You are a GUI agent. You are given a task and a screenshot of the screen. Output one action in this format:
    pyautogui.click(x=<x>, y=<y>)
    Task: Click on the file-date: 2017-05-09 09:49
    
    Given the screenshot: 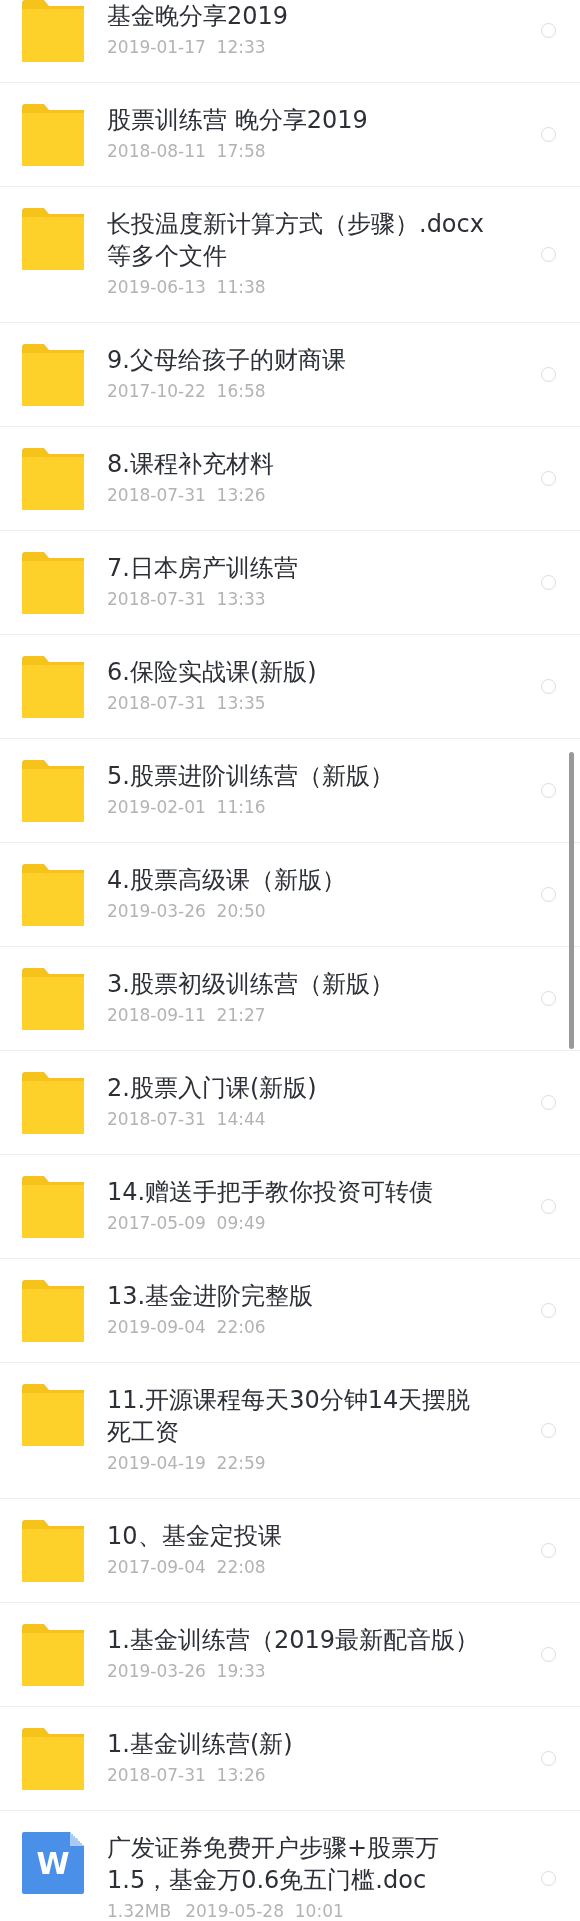 What is the action you would take?
    pyautogui.click(x=186, y=1223)
    